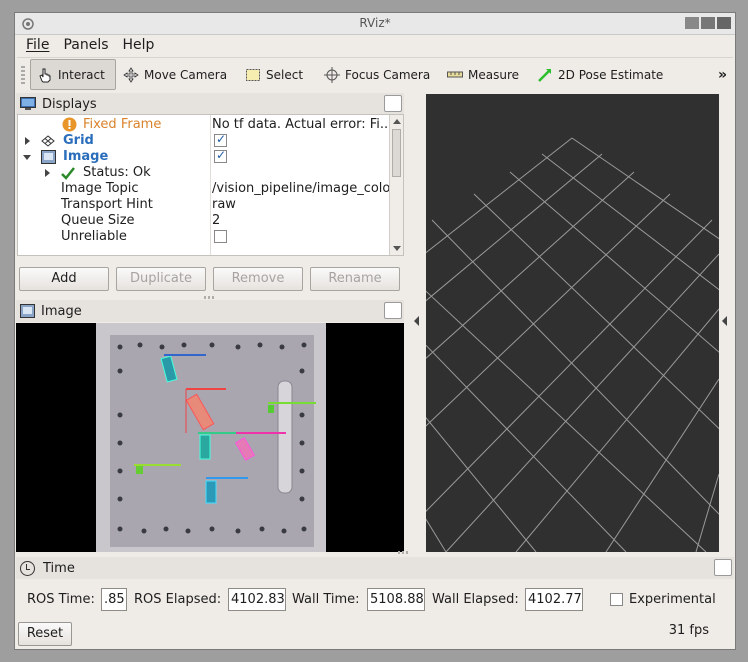 This screenshot has width=748, height=662. I want to click on image-panel-icon, so click(27, 311).